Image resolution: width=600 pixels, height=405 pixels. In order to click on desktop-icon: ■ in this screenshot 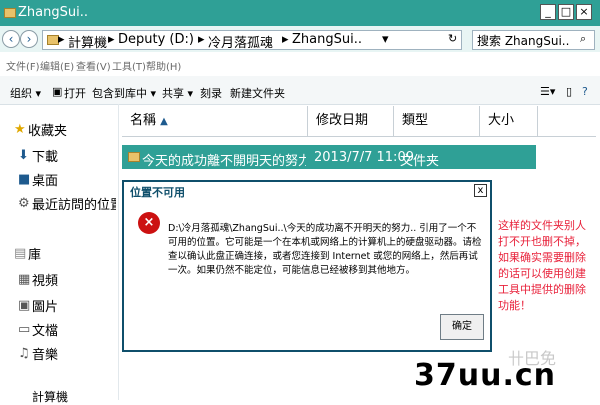, I will do `click(24, 179)`.